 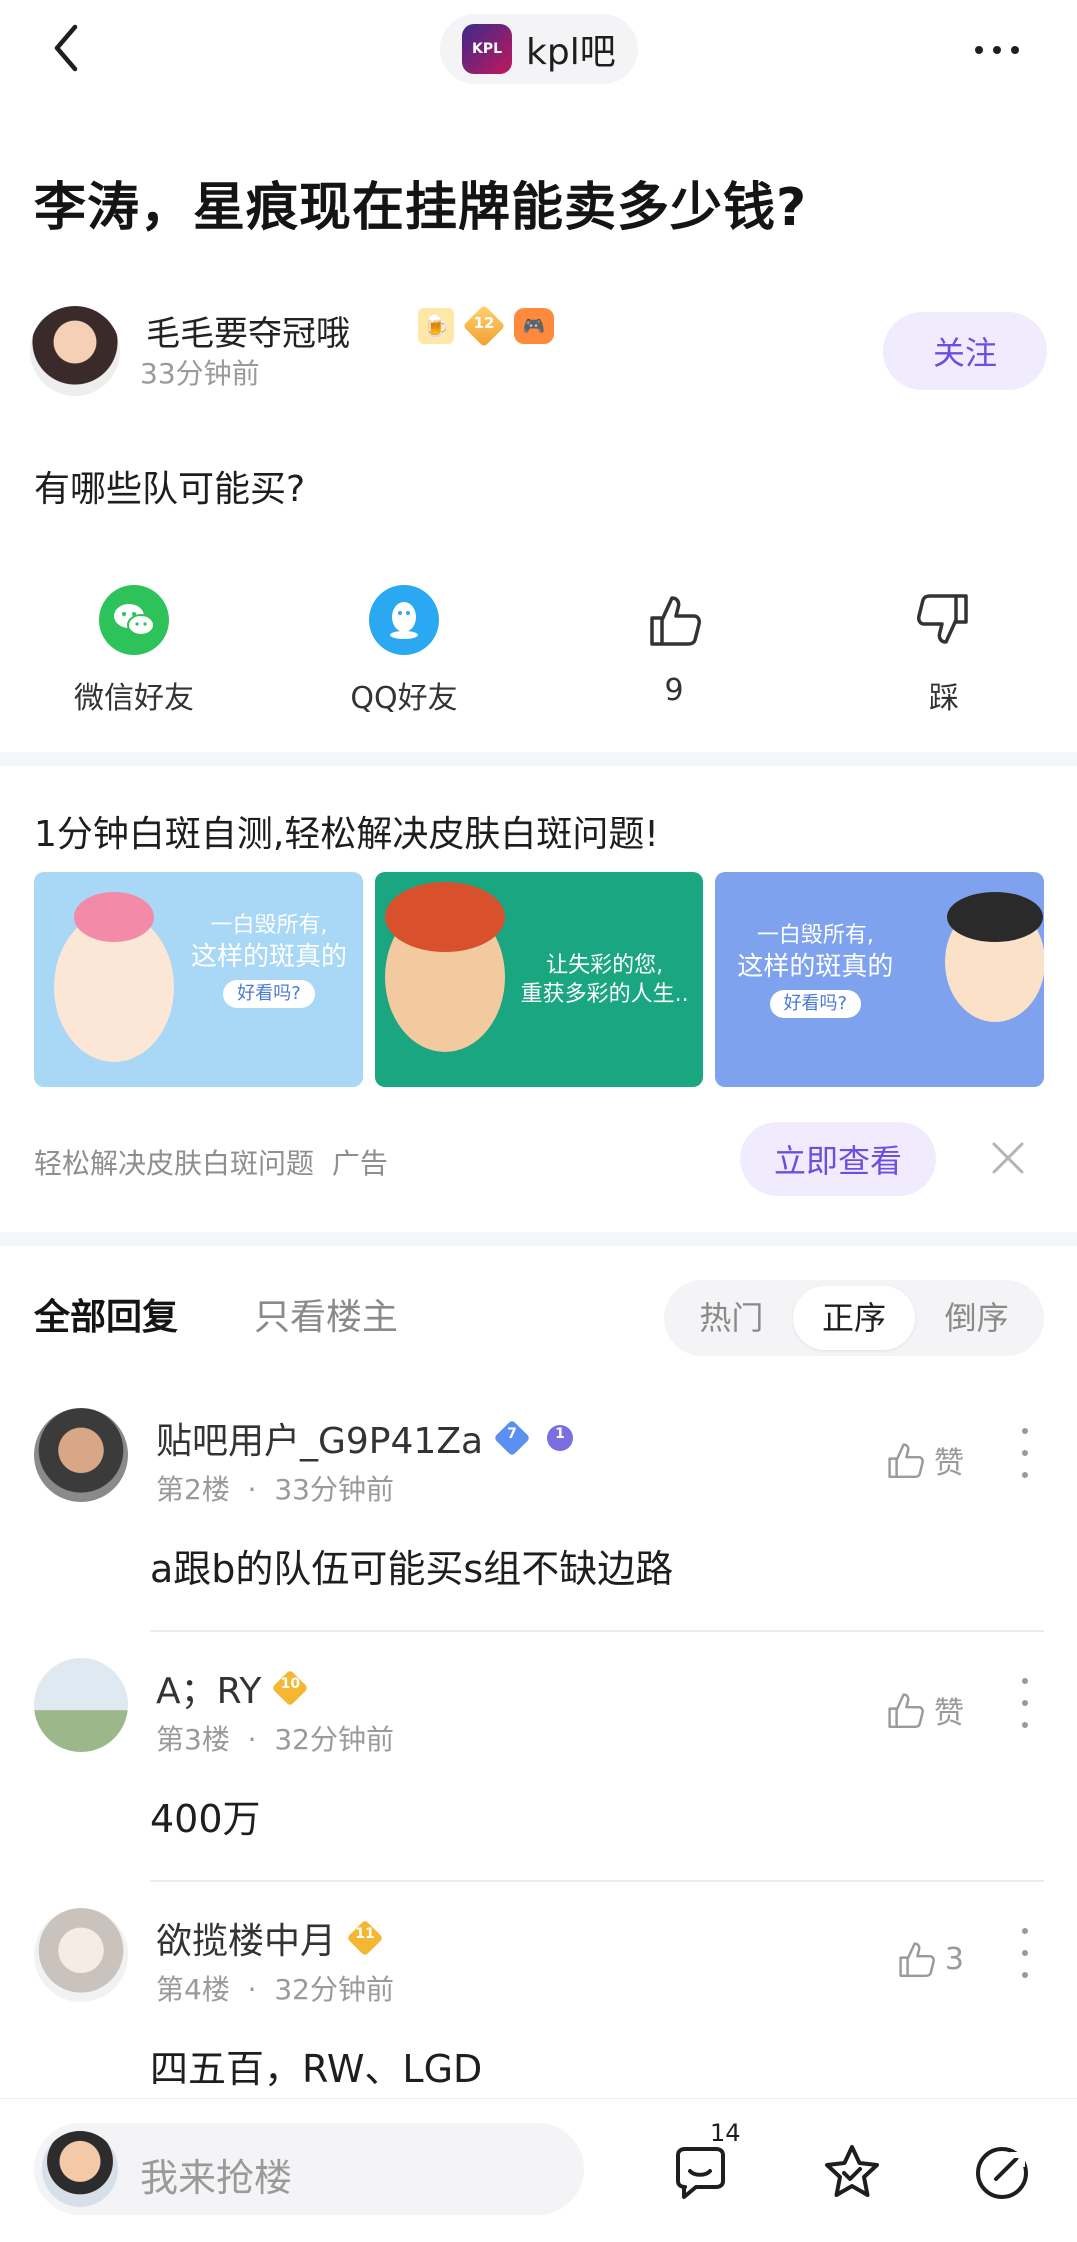 I want to click on dislike-button: 踩, so click(x=944, y=651).